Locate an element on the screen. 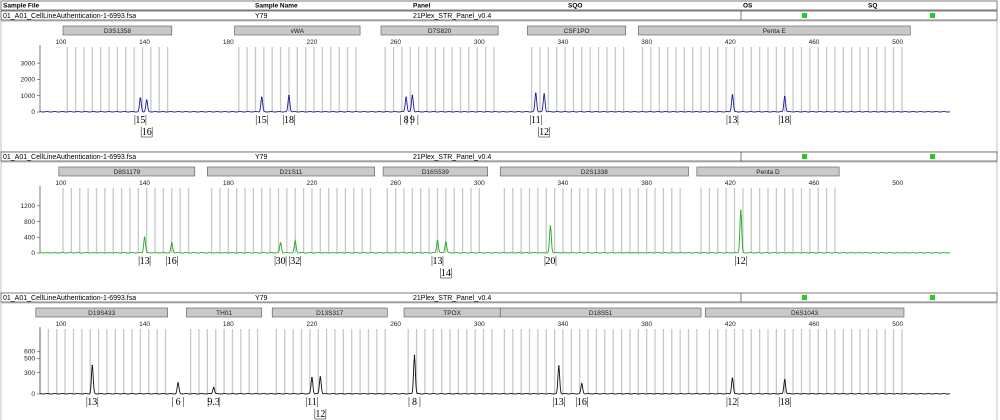 The height and width of the screenshot is (420, 1000). x-tick-label: 260 is located at coordinates (395, 183).